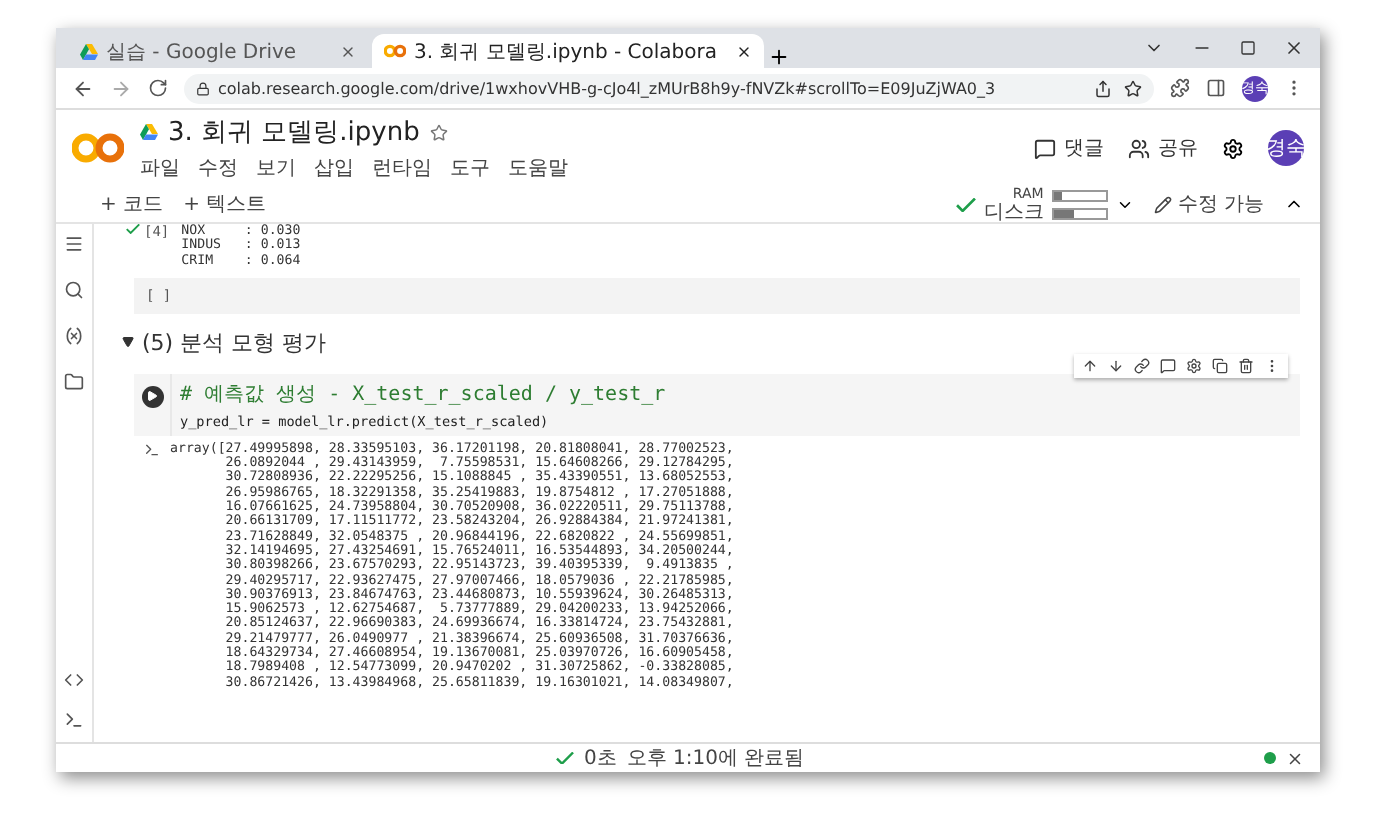  What do you see at coordinates (225, 204) in the screenshot?
I see `add-cell-button: + 텍스트` at bounding box center [225, 204].